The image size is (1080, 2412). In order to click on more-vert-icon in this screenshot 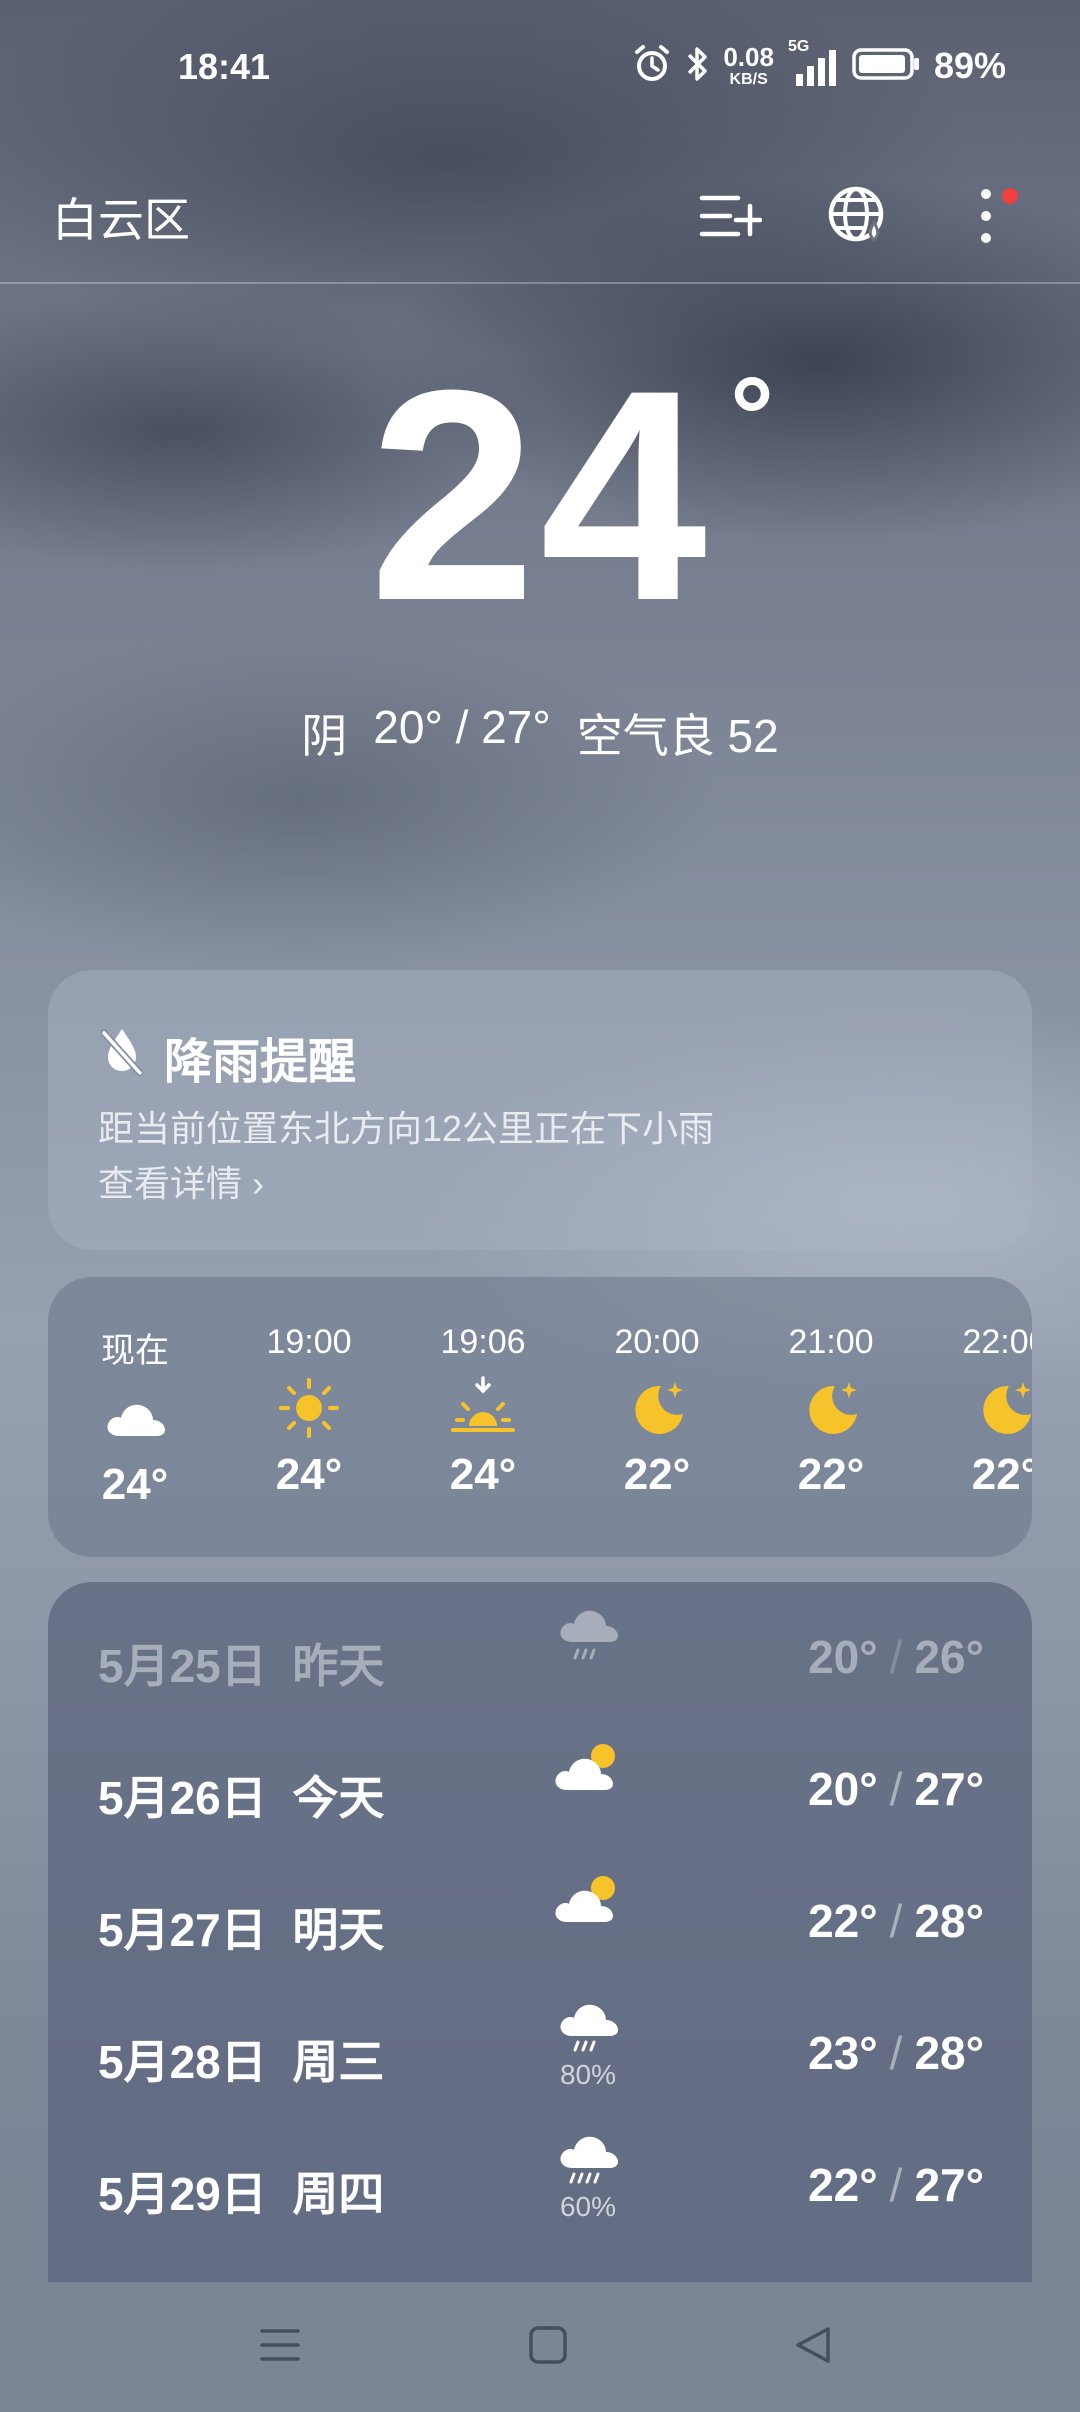, I will do `click(986, 218)`.